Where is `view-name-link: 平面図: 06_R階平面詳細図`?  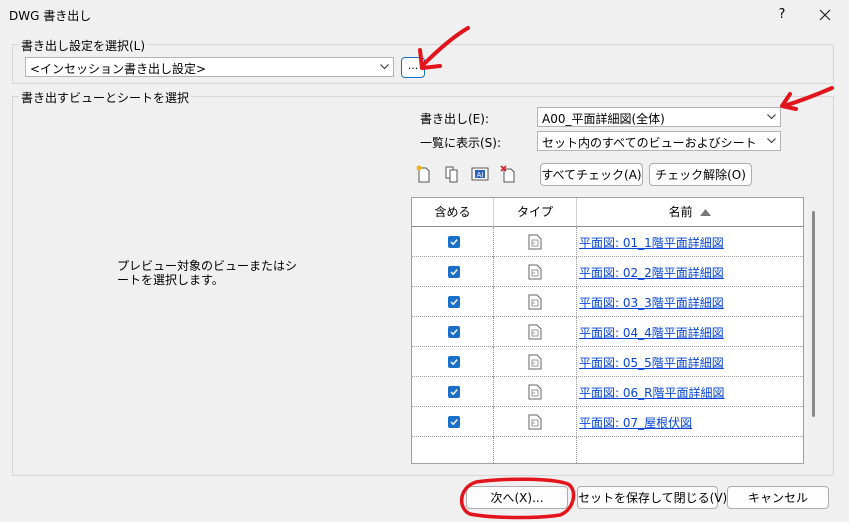 view-name-link: 平面図: 06_R階平面詳細図 is located at coordinates (651, 392).